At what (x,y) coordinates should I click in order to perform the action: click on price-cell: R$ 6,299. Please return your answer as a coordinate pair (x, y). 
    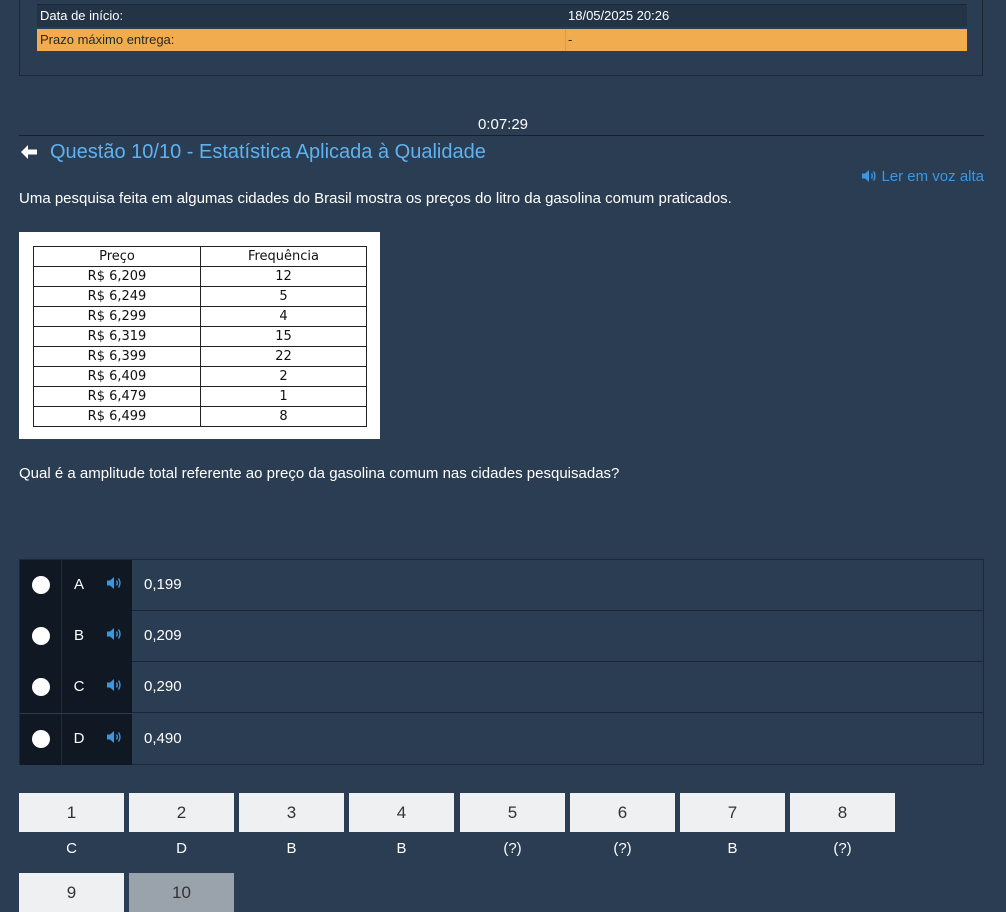
    Looking at the image, I should click on (117, 316).